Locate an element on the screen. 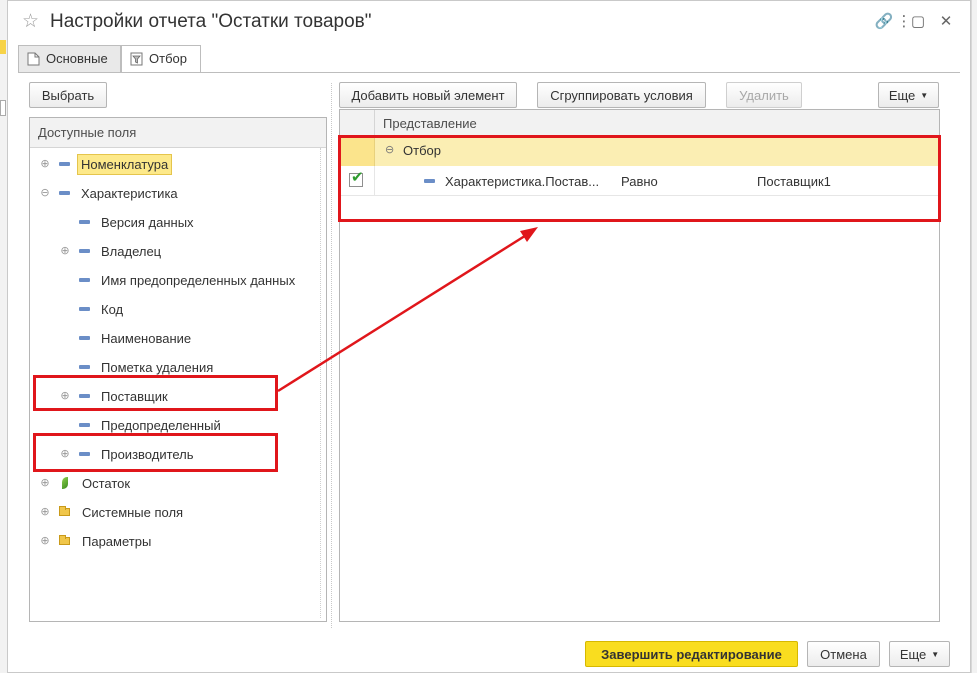 This screenshot has width=977, height=673. select-button: Выбрать is located at coordinates (68, 95).